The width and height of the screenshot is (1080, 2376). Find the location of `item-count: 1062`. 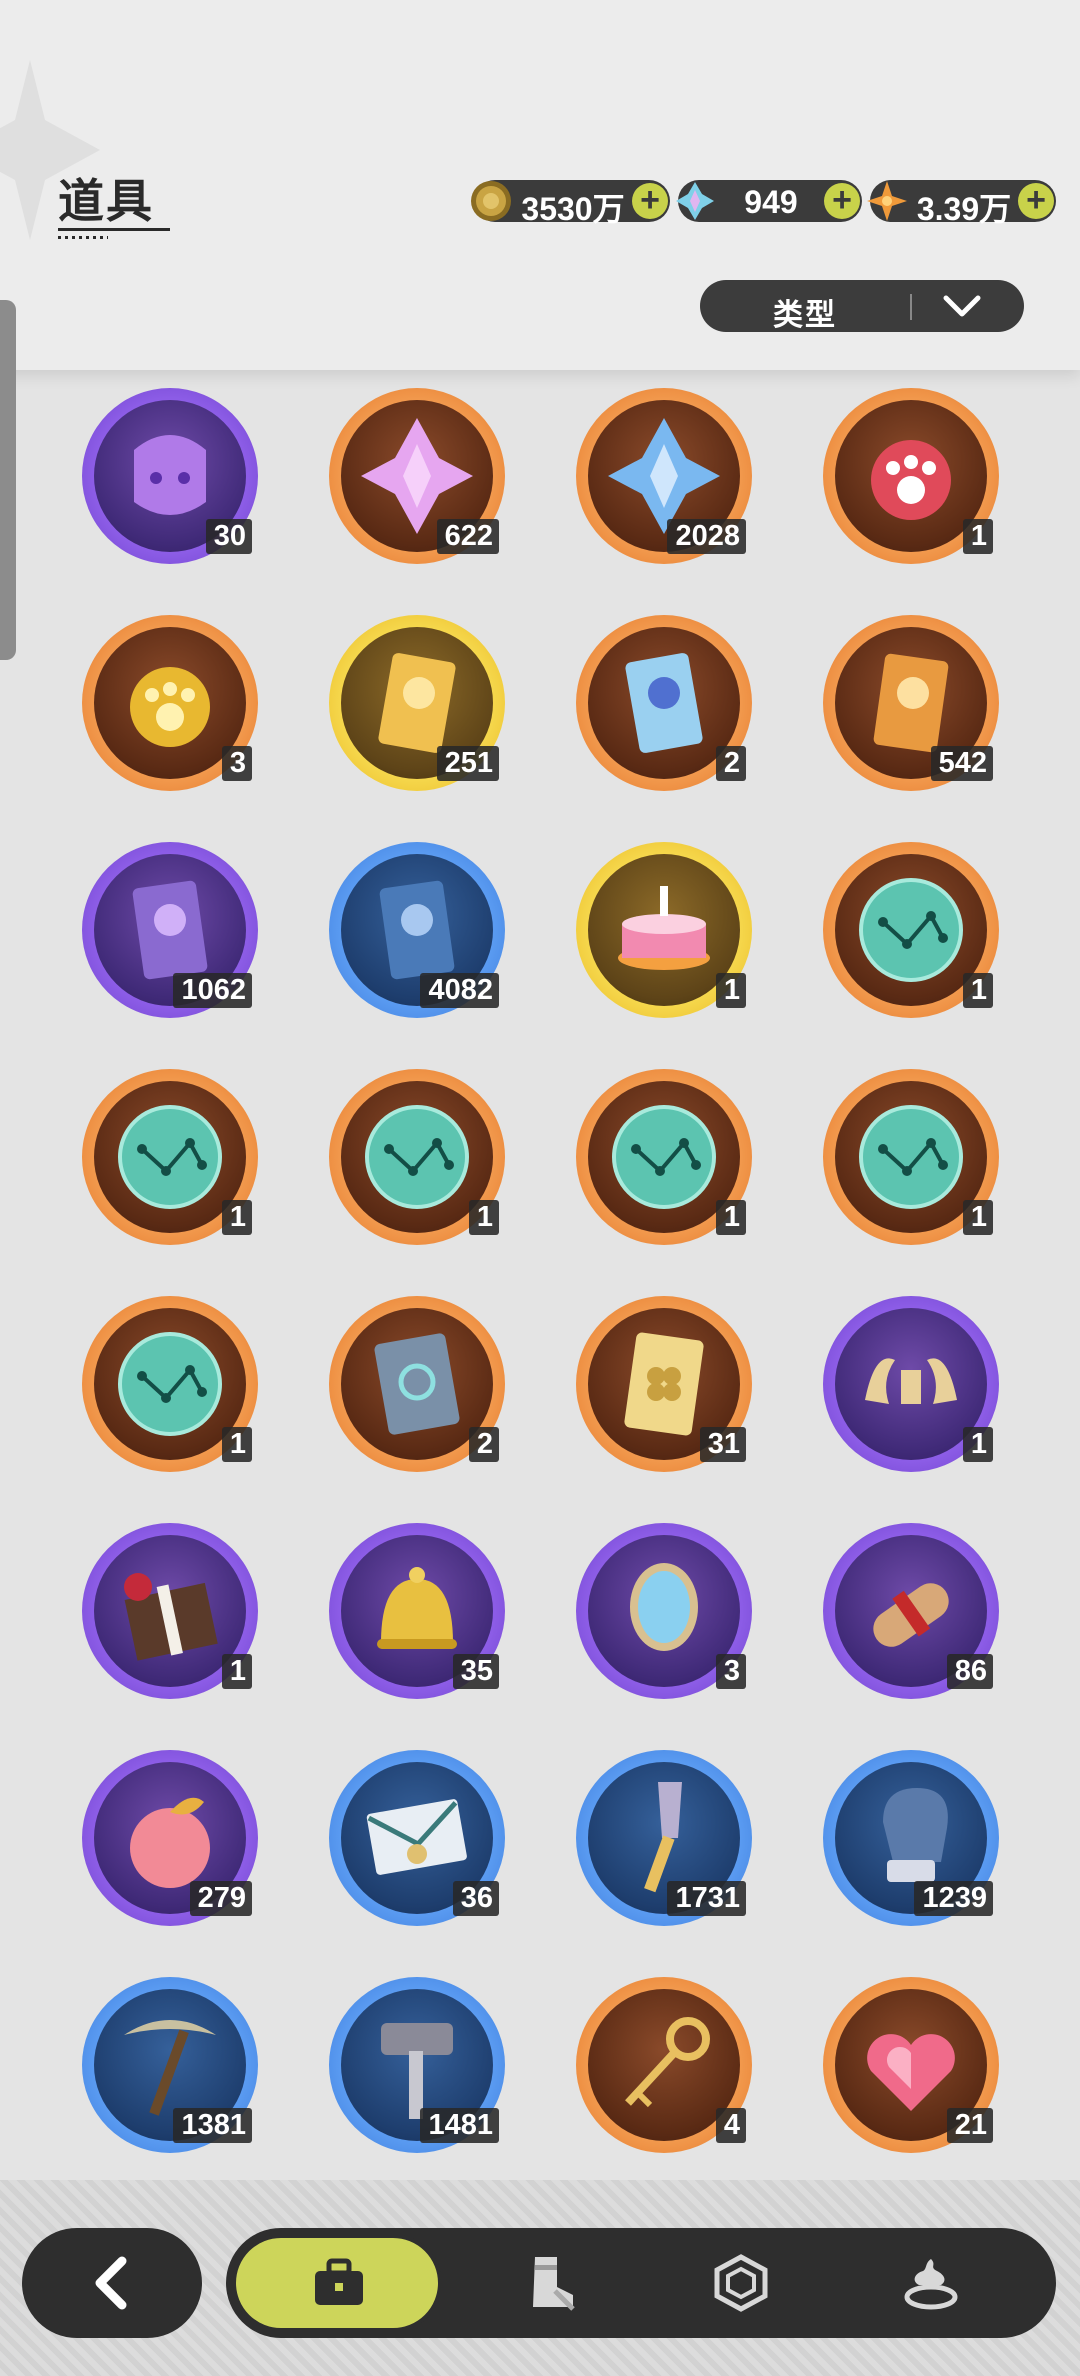

item-count: 1062 is located at coordinates (212, 990).